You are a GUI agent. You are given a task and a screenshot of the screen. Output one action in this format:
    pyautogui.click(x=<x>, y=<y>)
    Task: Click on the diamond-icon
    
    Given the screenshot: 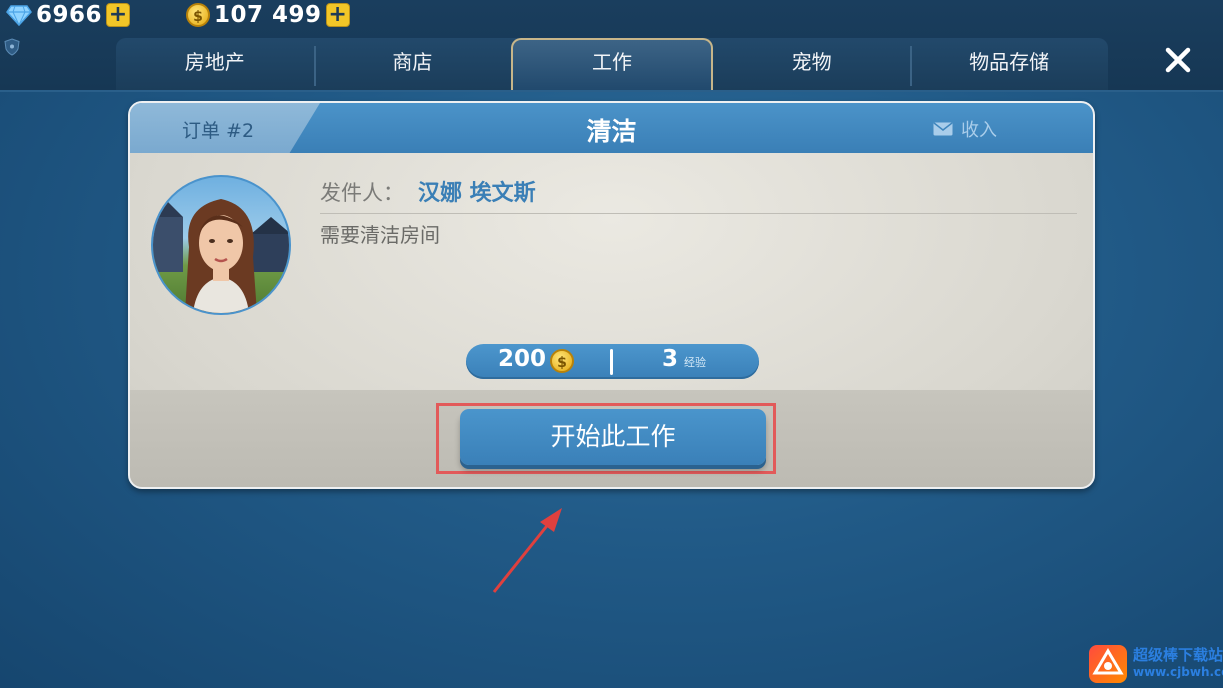 What is the action you would take?
    pyautogui.click(x=19, y=15)
    